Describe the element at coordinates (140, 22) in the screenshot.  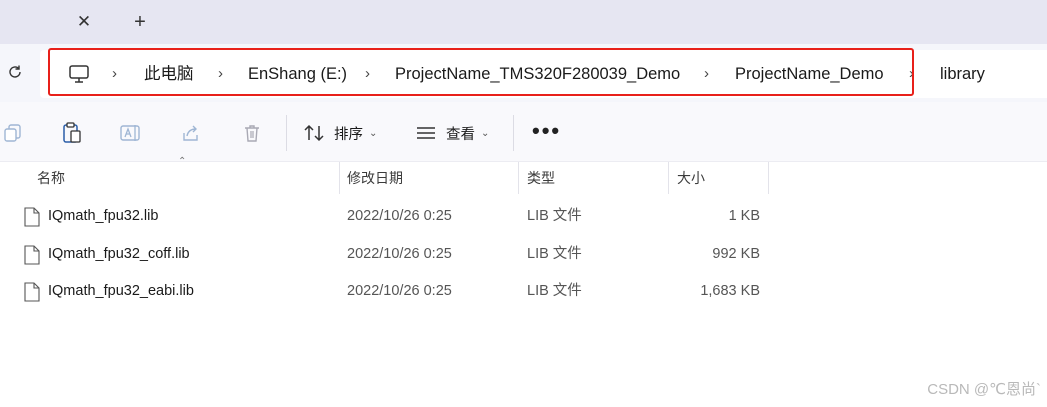
I see `new-tab-button: +` at that location.